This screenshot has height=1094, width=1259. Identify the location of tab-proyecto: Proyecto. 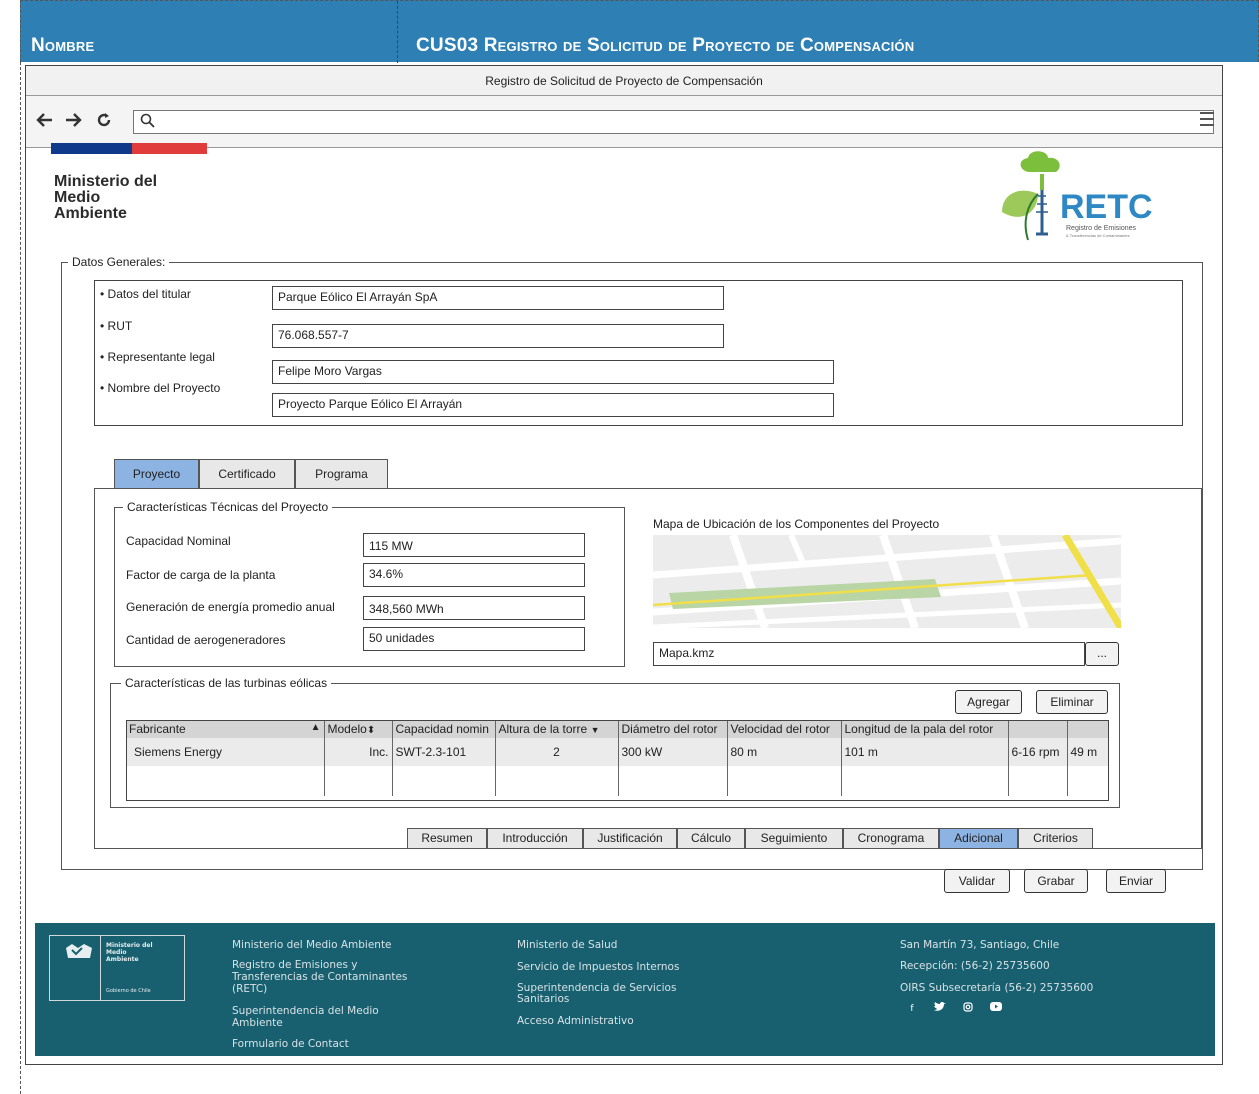
(156, 474).